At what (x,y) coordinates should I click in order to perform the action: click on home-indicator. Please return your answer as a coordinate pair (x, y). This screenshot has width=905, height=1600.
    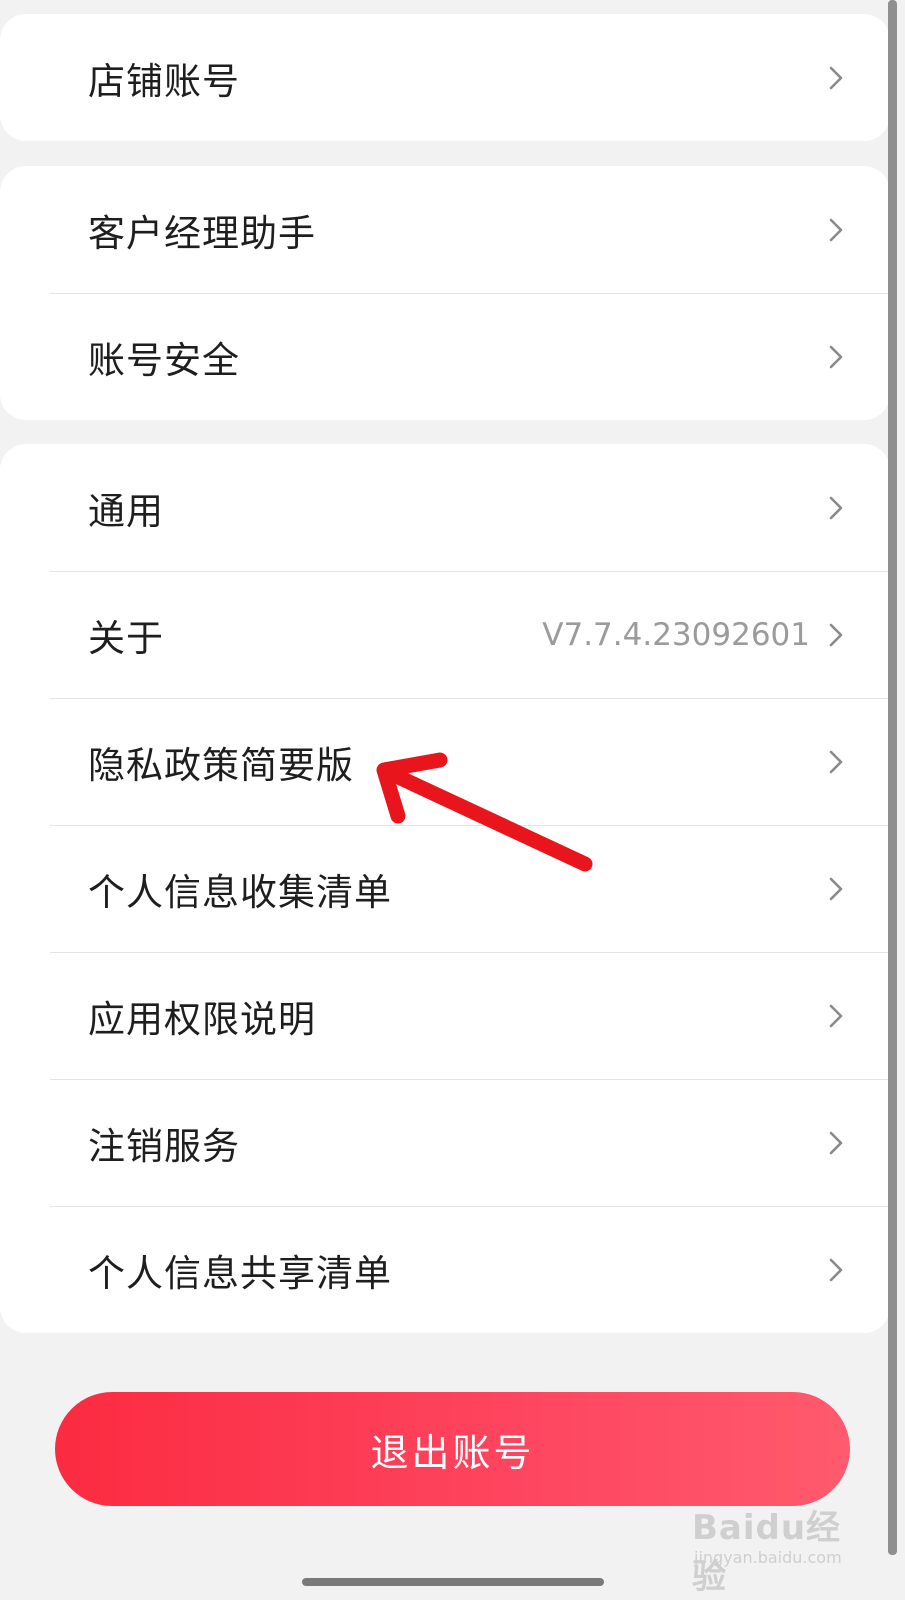
    Looking at the image, I should click on (453, 1582).